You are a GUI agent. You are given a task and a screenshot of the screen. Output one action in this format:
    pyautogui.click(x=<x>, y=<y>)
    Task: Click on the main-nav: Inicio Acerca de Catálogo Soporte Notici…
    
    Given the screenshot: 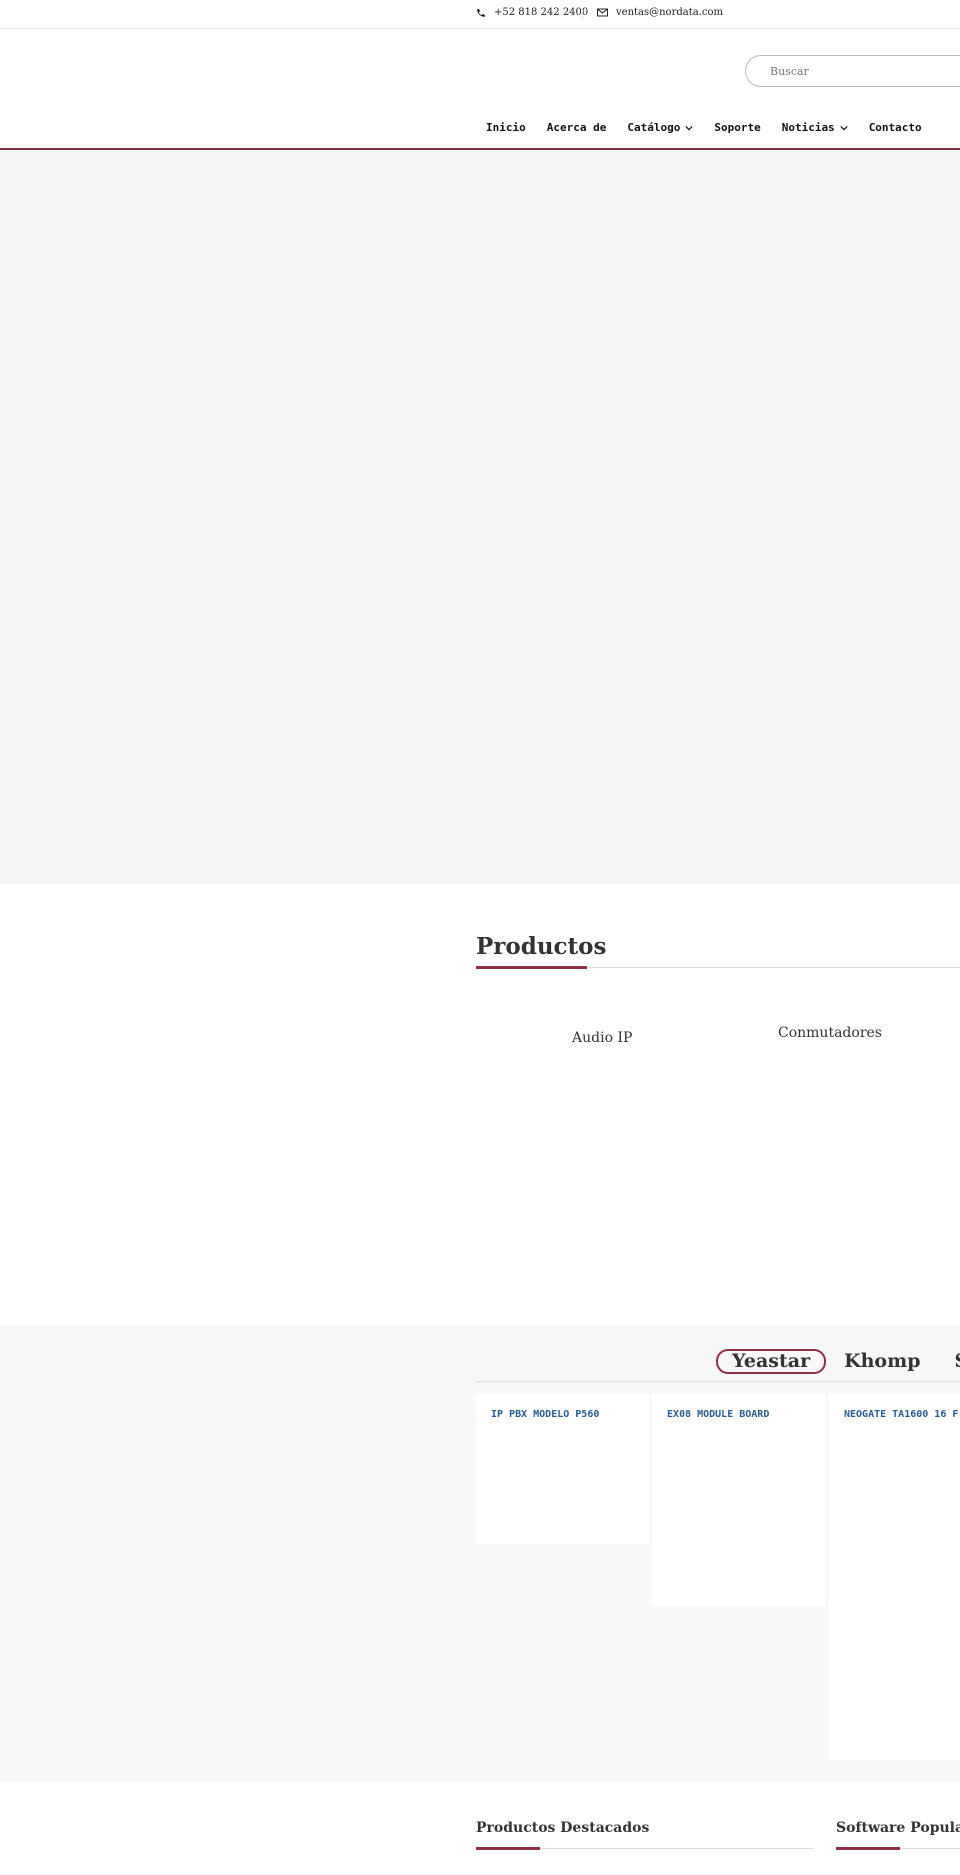 What is the action you would take?
    pyautogui.click(x=714, y=127)
    